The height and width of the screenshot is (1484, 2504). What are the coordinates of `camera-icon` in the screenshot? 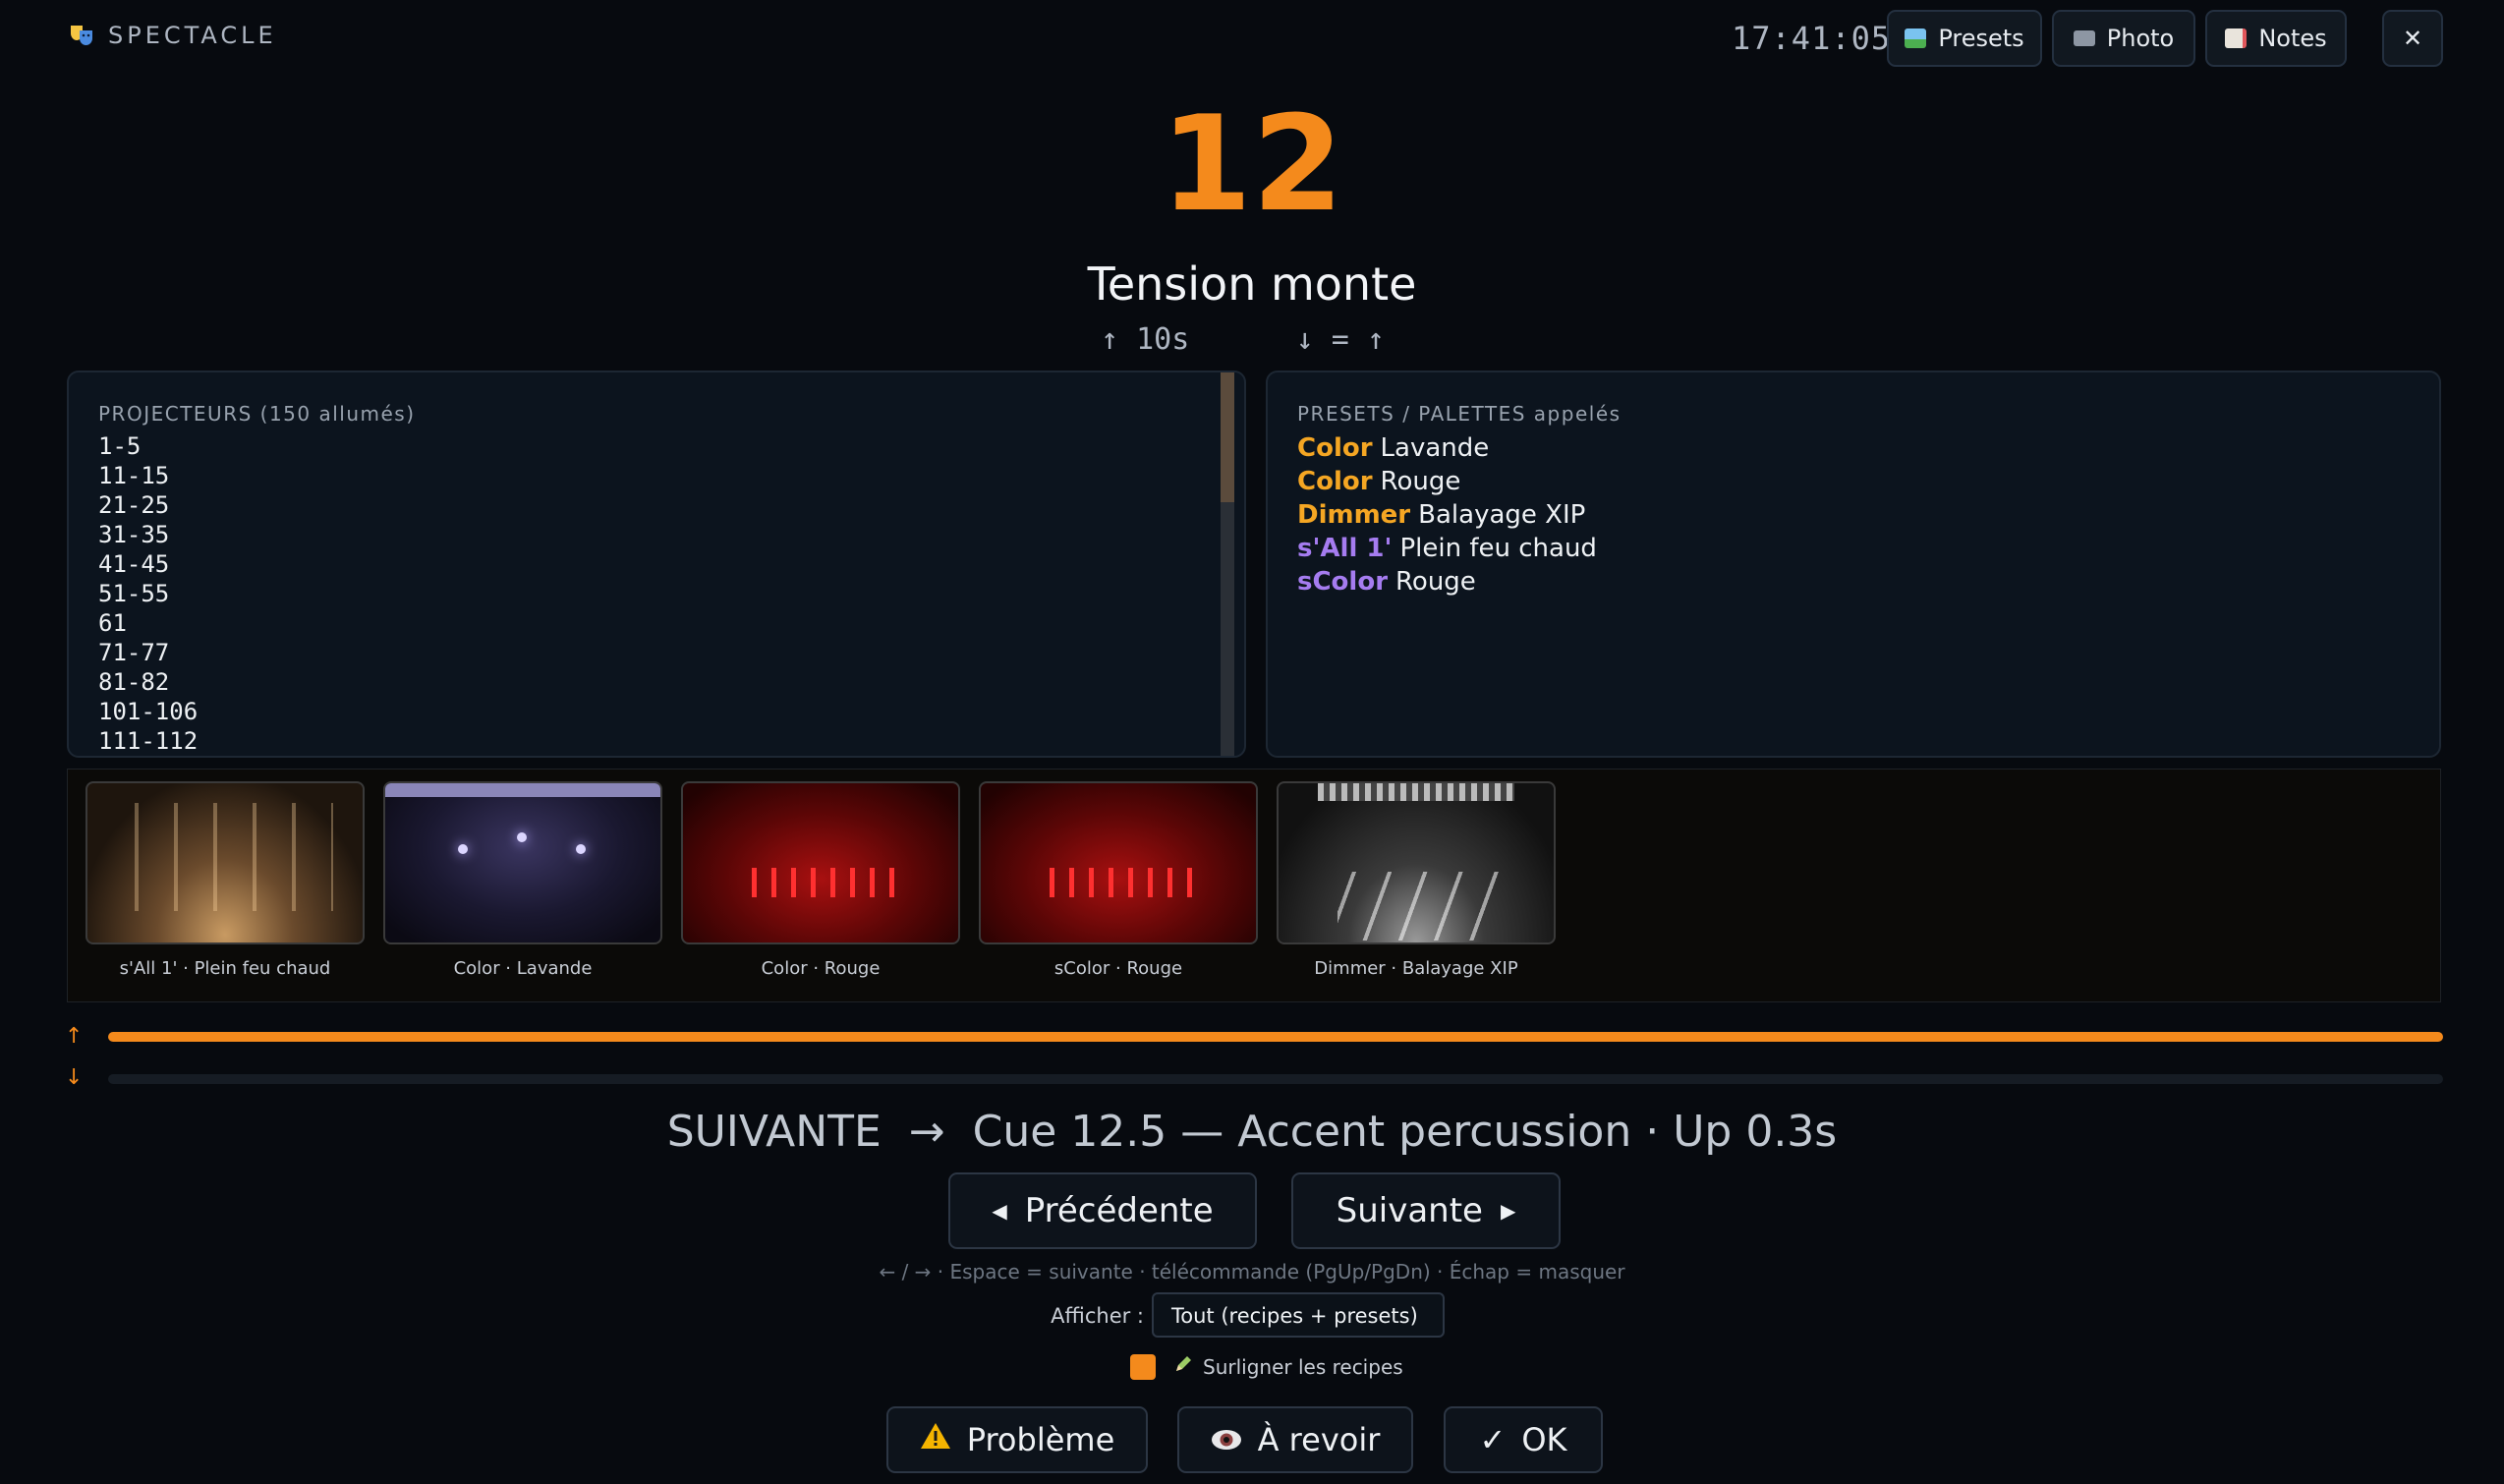 It's located at (2084, 38).